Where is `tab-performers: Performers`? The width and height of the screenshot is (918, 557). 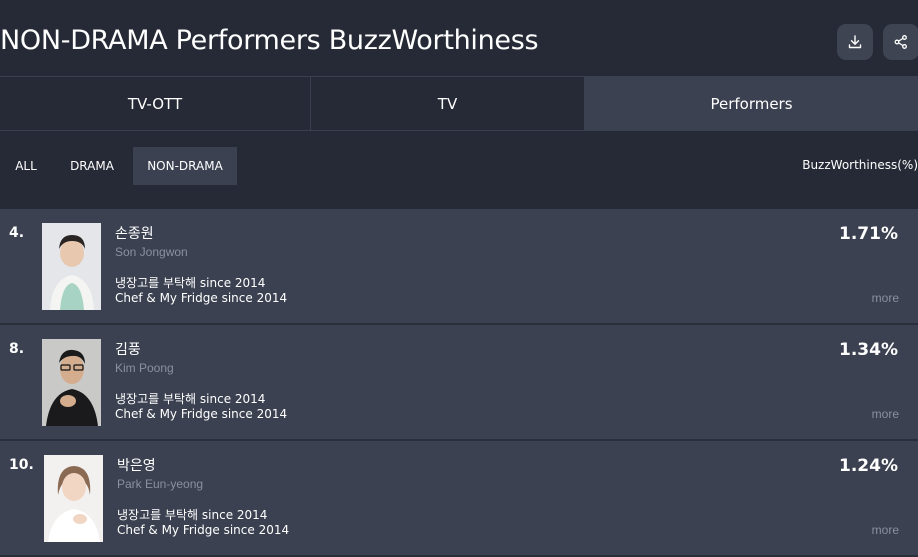
tab-performers: Performers is located at coordinates (751, 103).